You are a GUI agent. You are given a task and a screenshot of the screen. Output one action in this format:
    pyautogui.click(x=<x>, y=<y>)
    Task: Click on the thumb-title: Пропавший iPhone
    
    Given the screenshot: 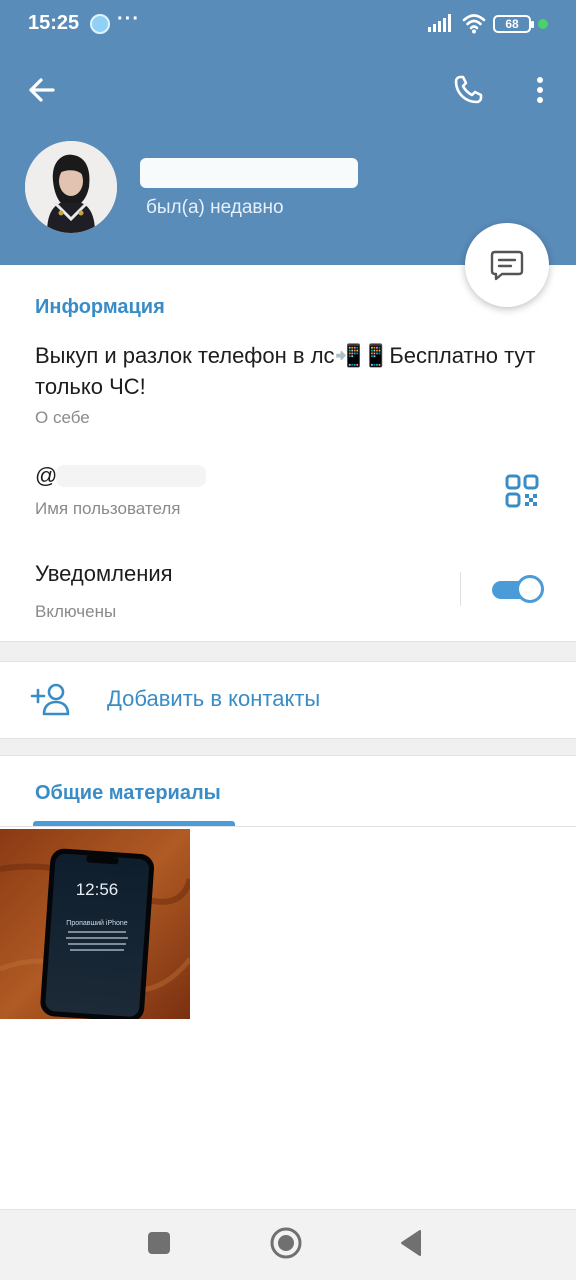 What is the action you would take?
    pyautogui.click(x=97, y=923)
    